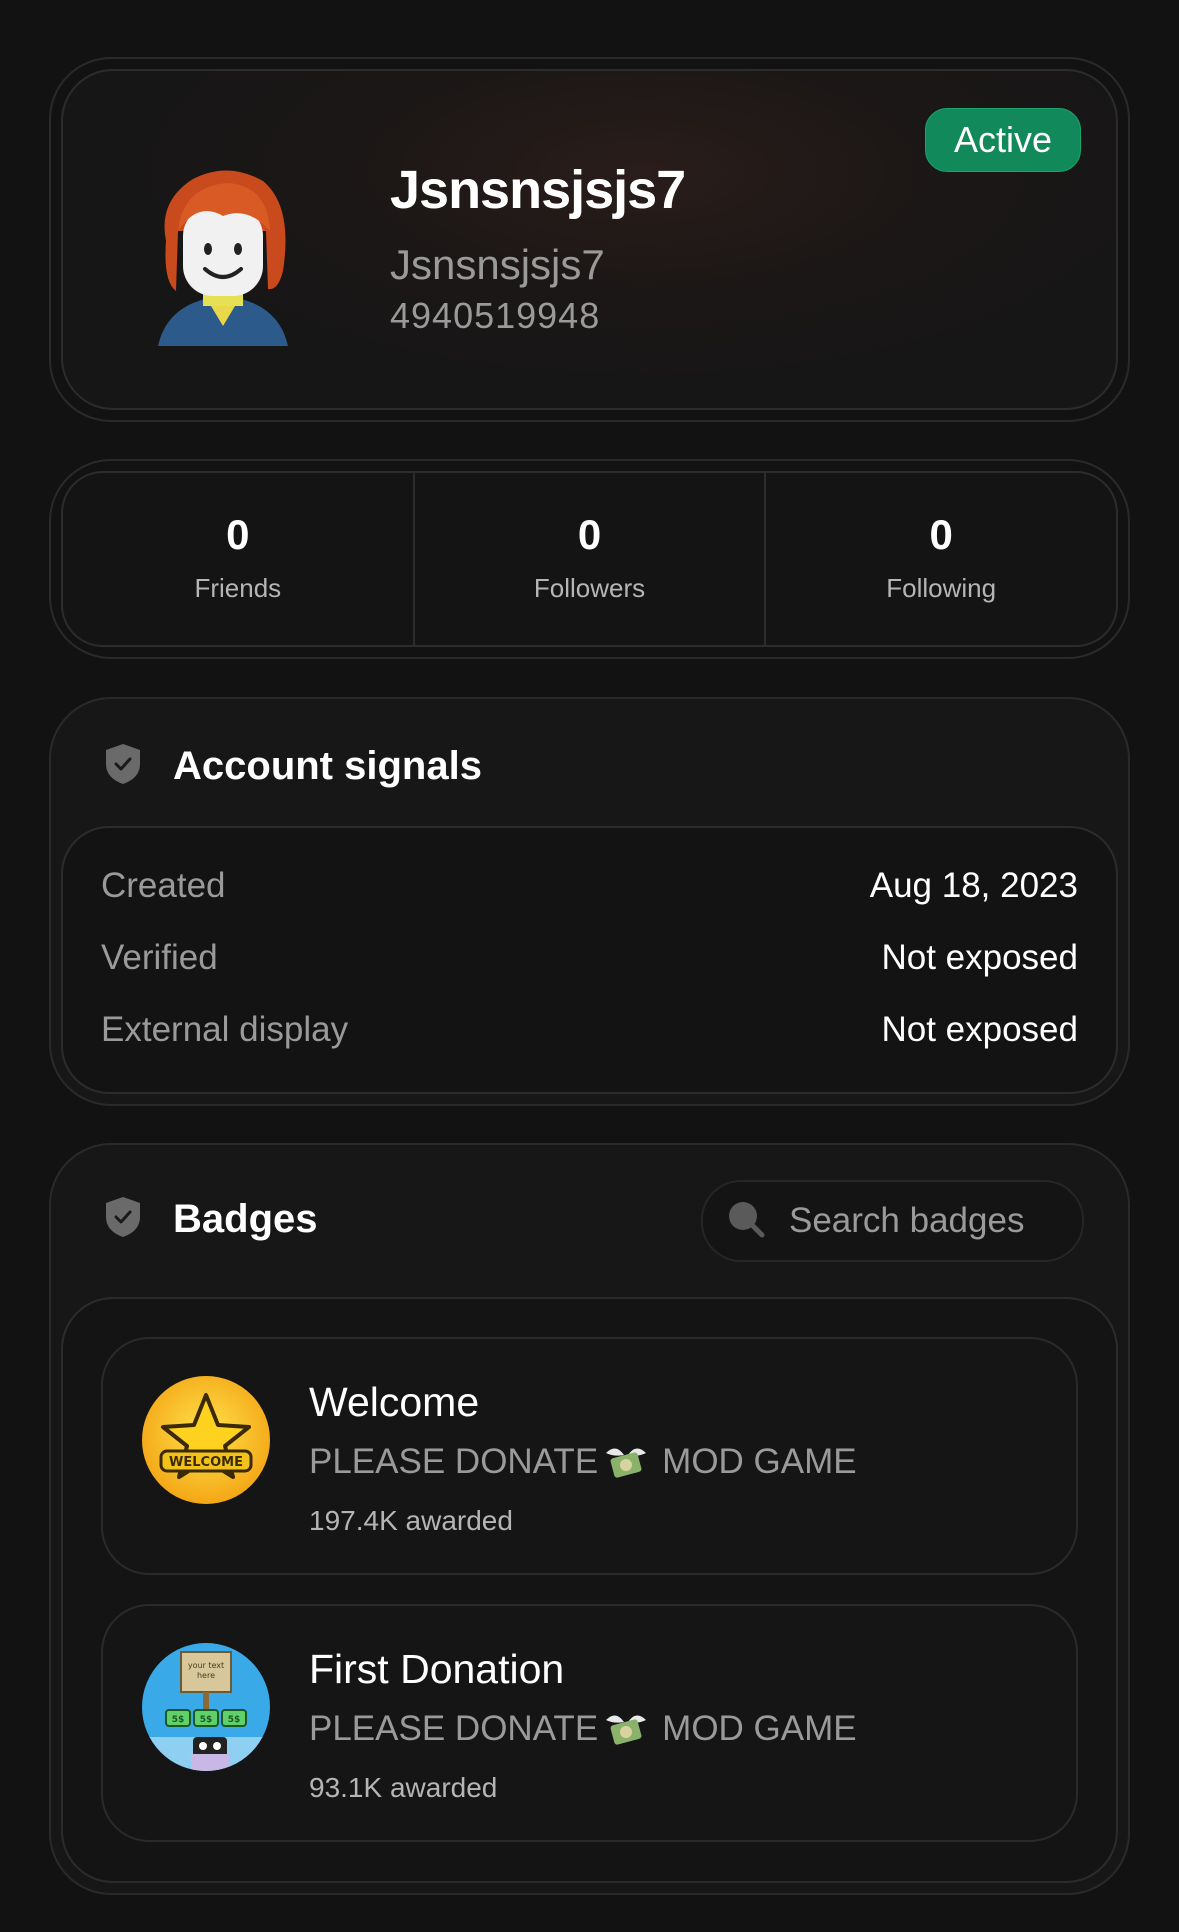  What do you see at coordinates (245, 1219) in the screenshot?
I see `section-title: Badges` at bounding box center [245, 1219].